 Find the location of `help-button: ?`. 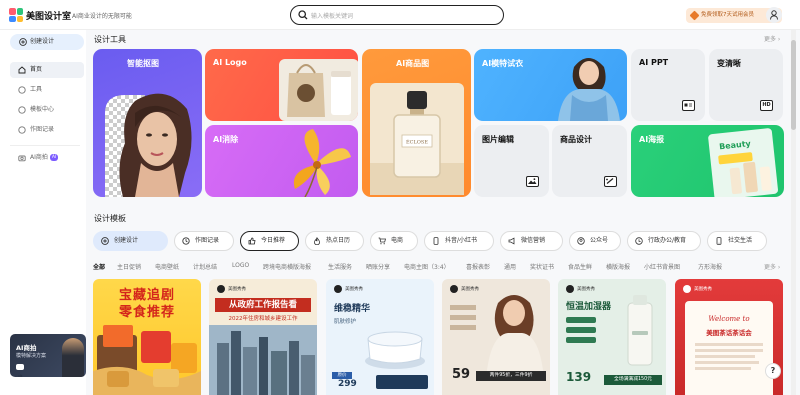

help-button: ? is located at coordinates (773, 371).